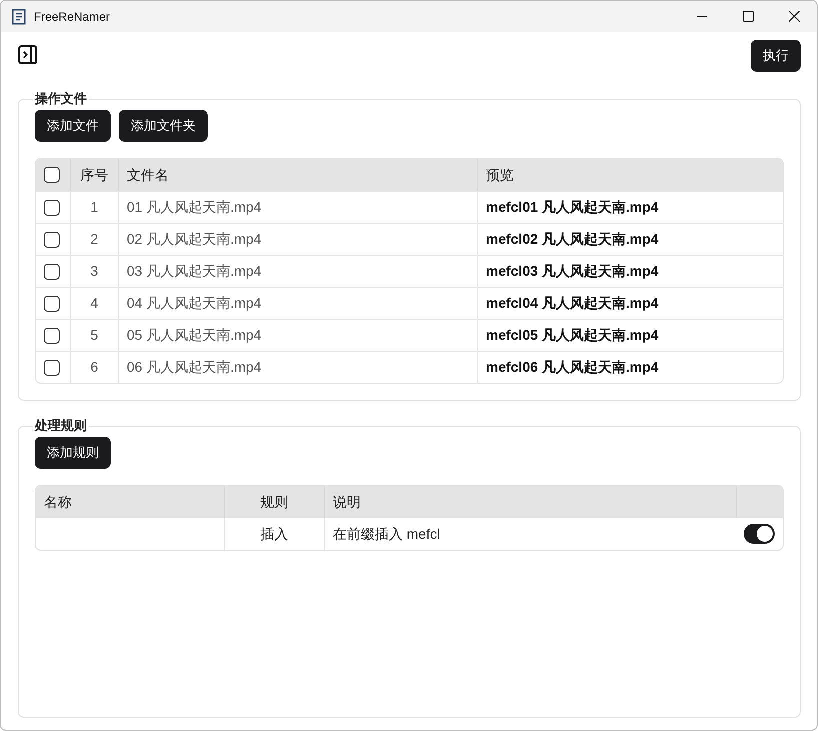  What do you see at coordinates (630, 271) in the screenshot?
I see `table-cell: mefcl03 凡人风起天南.mp4` at bounding box center [630, 271].